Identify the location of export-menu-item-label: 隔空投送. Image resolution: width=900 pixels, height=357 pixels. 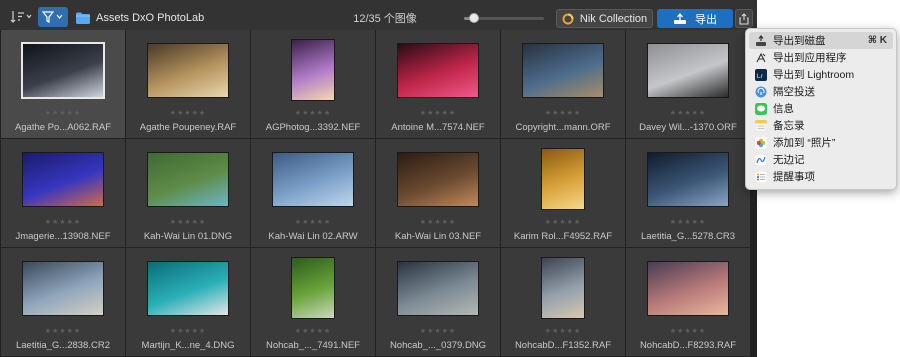
(794, 92).